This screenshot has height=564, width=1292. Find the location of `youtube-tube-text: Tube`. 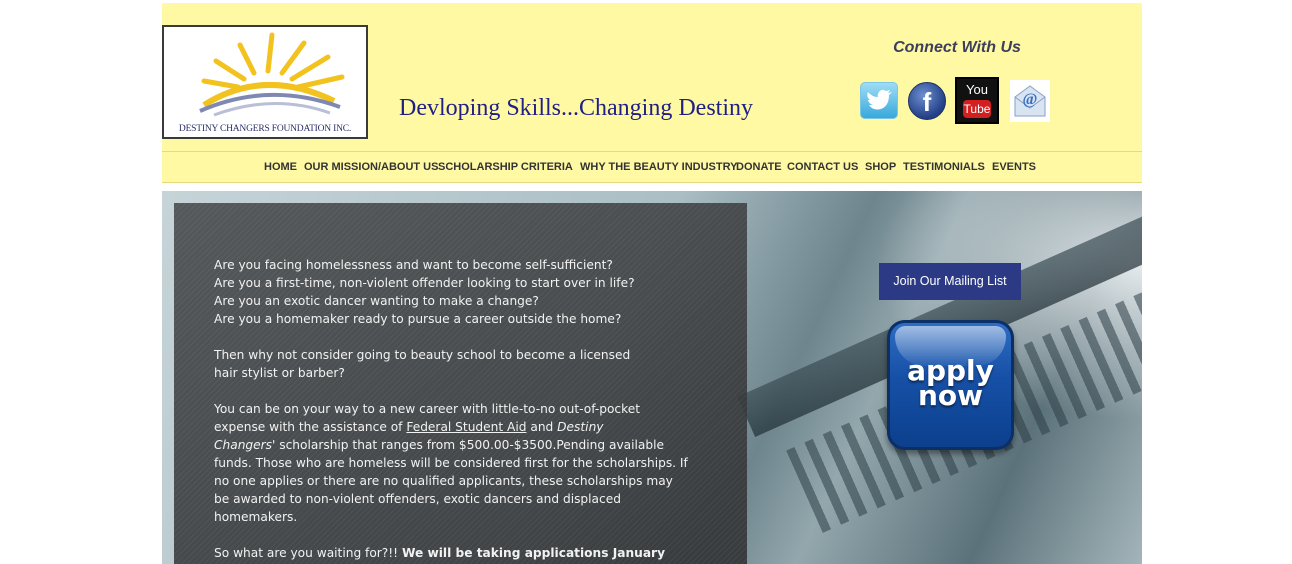

youtube-tube-text: Tube is located at coordinates (977, 109).